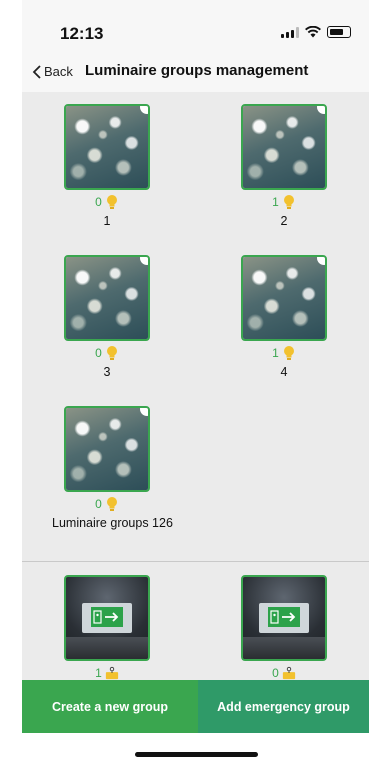 The image size is (369, 758). Describe the element at coordinates (196, 754) in the screenshot. I see `home-indicator` at that location.